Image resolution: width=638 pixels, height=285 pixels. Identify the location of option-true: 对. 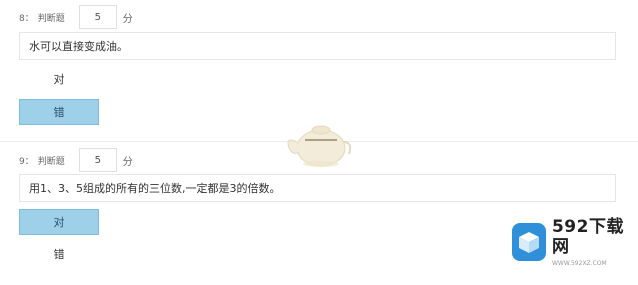
(59, 79).